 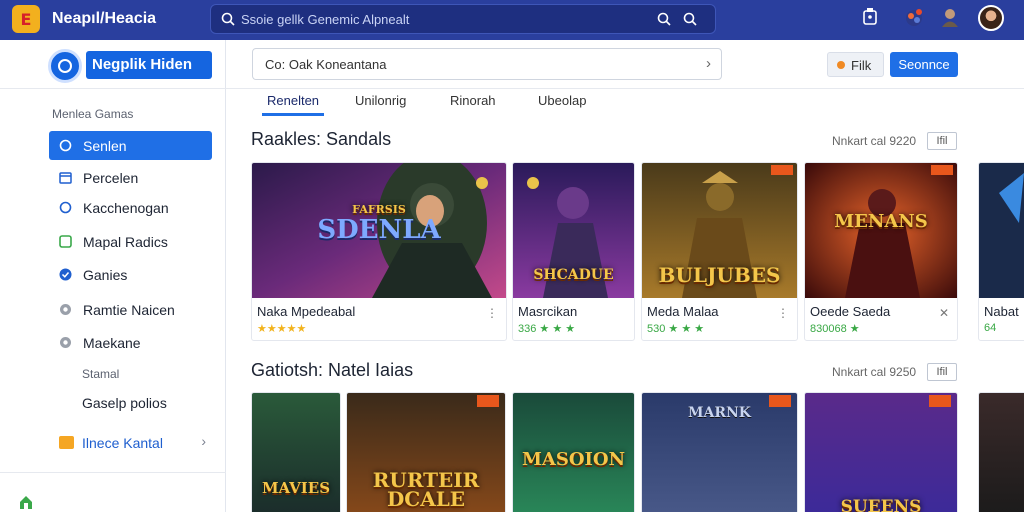 What do you see at coordinates (991, 18) in the screenshot?
I see `avatar` at bounding box center [991, 18].